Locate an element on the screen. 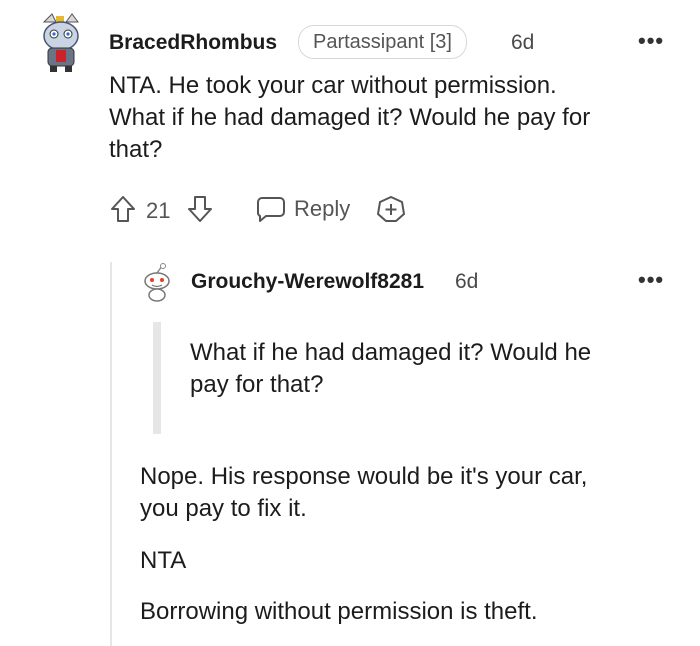 The height and width of the screenshot is (646, 700). comment-author: BracedRhombus is located at coordinates (193, 43).